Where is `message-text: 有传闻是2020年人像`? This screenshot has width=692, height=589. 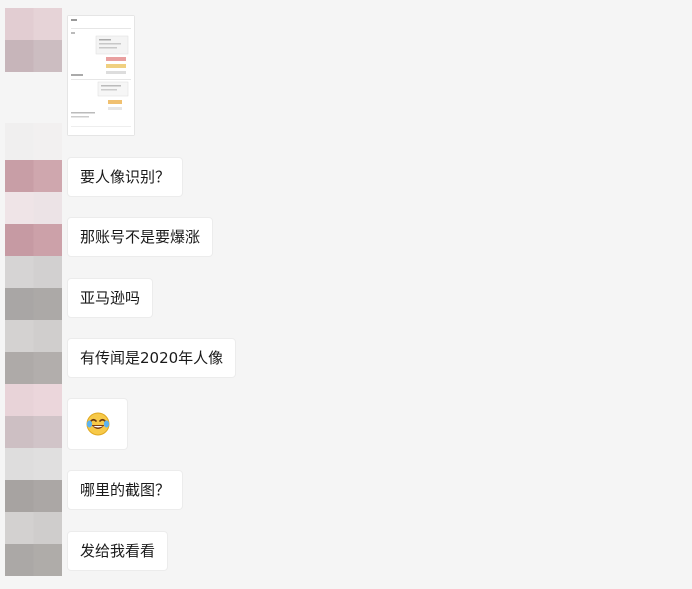
message-text: 有传闻是2020年人像 is located at coordinates (152, 358).